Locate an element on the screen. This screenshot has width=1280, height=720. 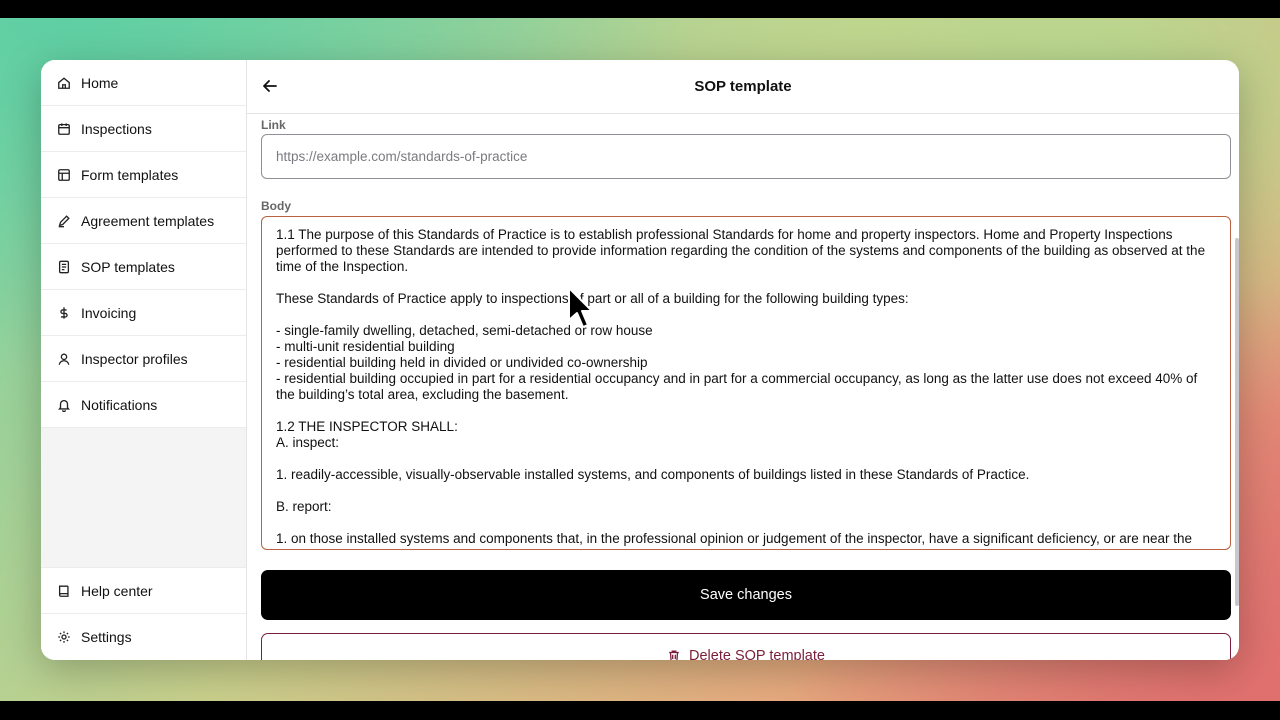
sidebar-item-inspections: Inspections is located at coordinates (143, 129).